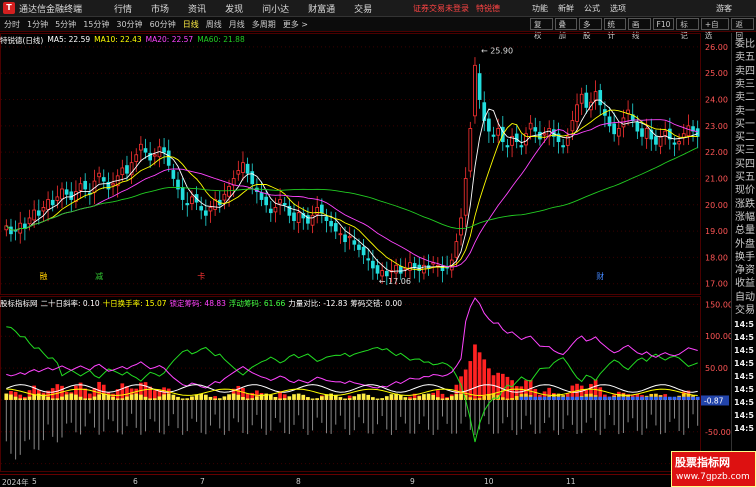 The image size is (756, 487). What do you see at coordinates (566, 8) in the screenshot?
I see `menu-item-new: 新鲜` at bounding box center [566, 8].